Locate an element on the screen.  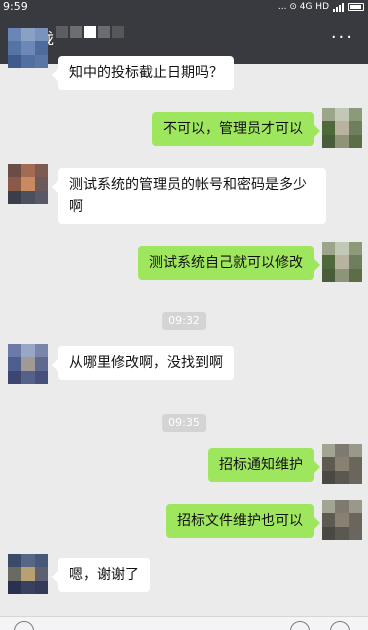
status-bar: 9:59 ... ⊙ 4G HD is located at coordinates (184, 7).